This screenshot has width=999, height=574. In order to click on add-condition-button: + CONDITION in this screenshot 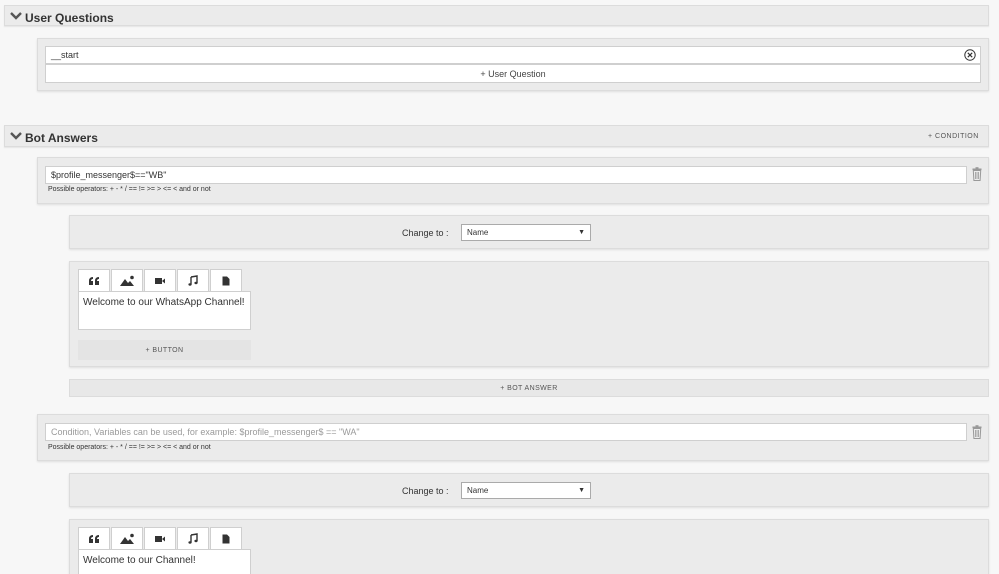, I will do `click(953, 136)`.